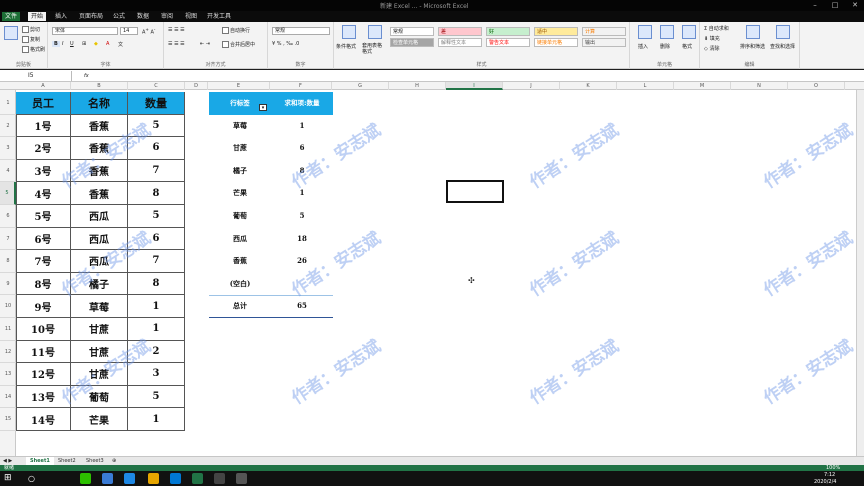  Describe the element at coordinates (687, 46) in the screenshot. I see `format-cells-button: 格式` at that location.